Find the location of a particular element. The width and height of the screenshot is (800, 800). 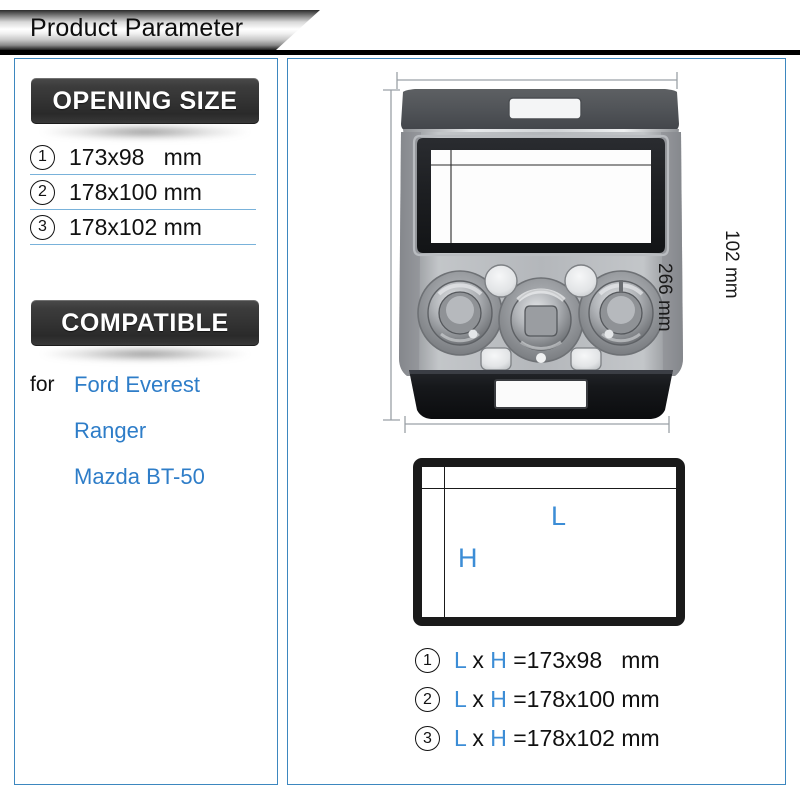

lh-schematic-diagram: L H is located at coordinates (549, 542).